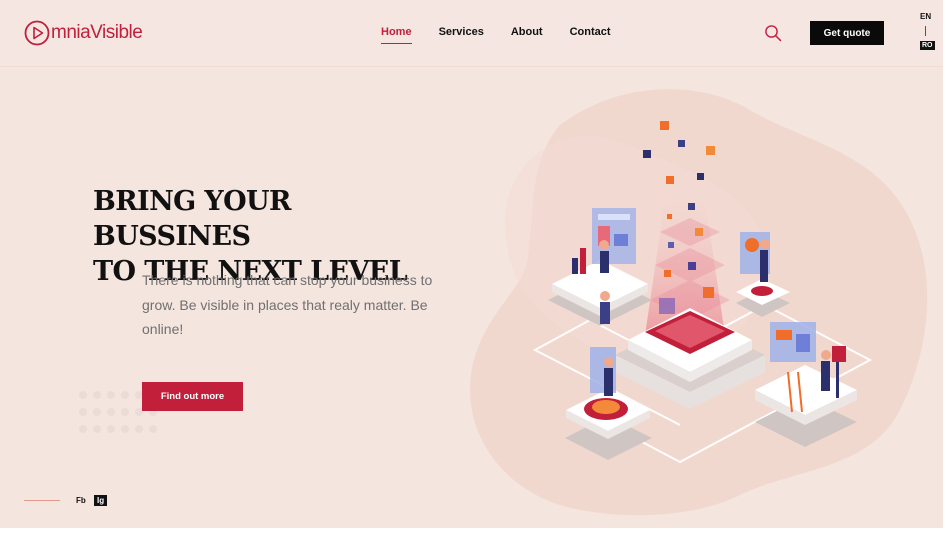 The width and height of the screenshot is (949, 533). Describe the element at coordinates (461, 32) in the screenshot. I see `nav-services: Services` at that location.